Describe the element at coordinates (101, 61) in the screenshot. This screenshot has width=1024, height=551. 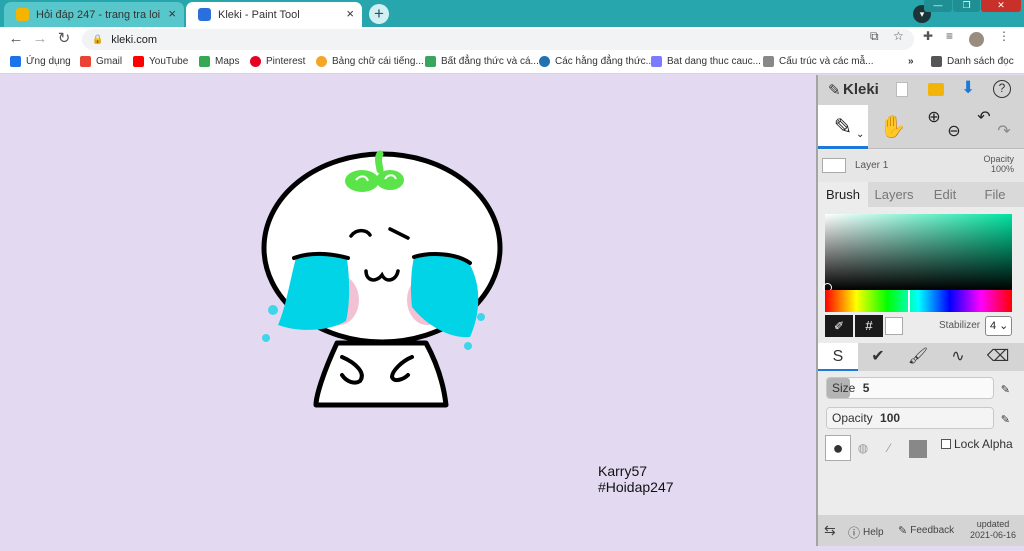
I see `bookmark-gmail: Gmail` at that location.